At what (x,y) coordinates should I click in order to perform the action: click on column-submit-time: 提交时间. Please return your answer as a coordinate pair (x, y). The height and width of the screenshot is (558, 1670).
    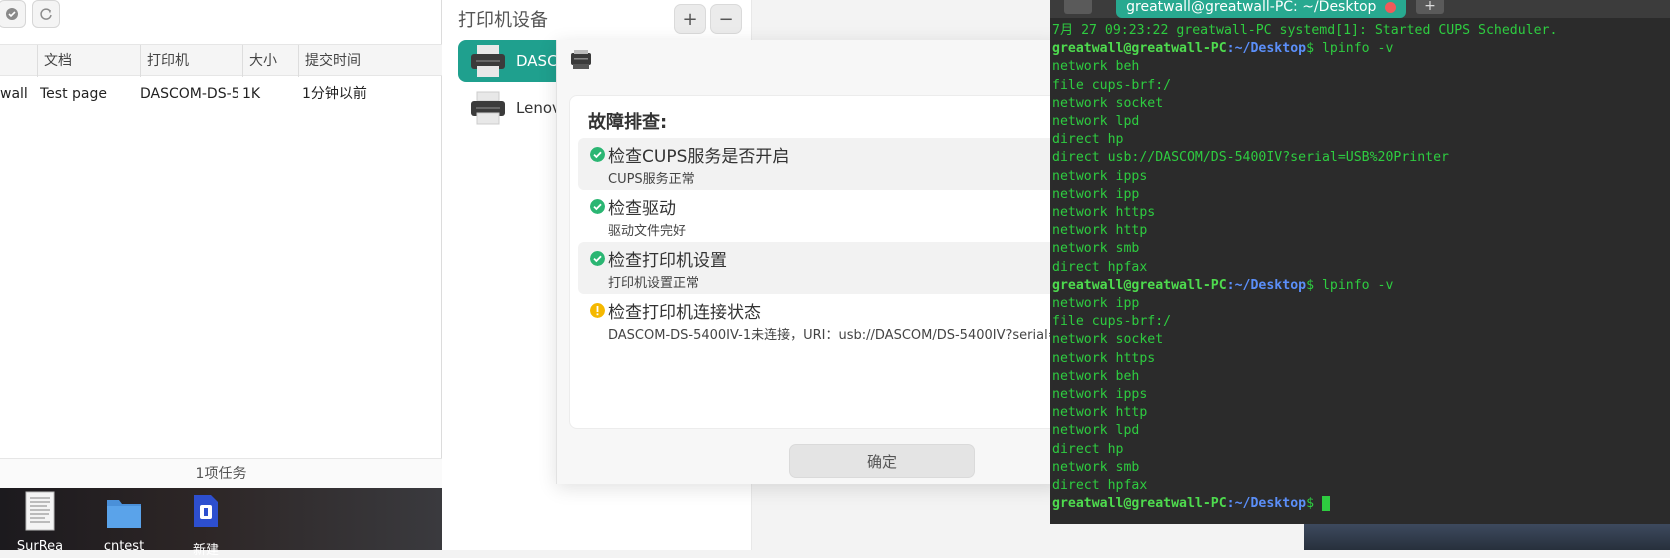
    Looking at the image, I should click on (373, 61).